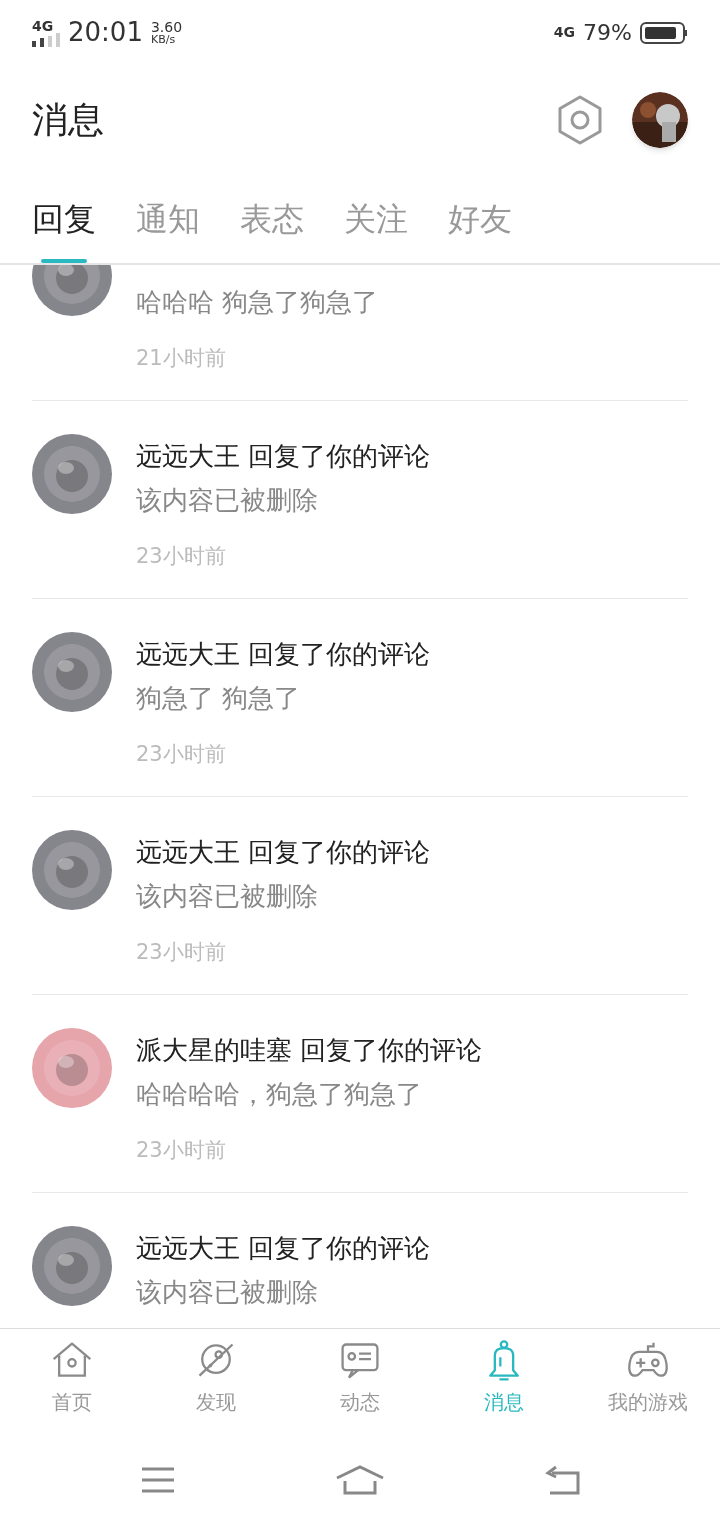  Describe the element at coordinates (360, 1480) in the screenshot. I see `home-icon` at that location.